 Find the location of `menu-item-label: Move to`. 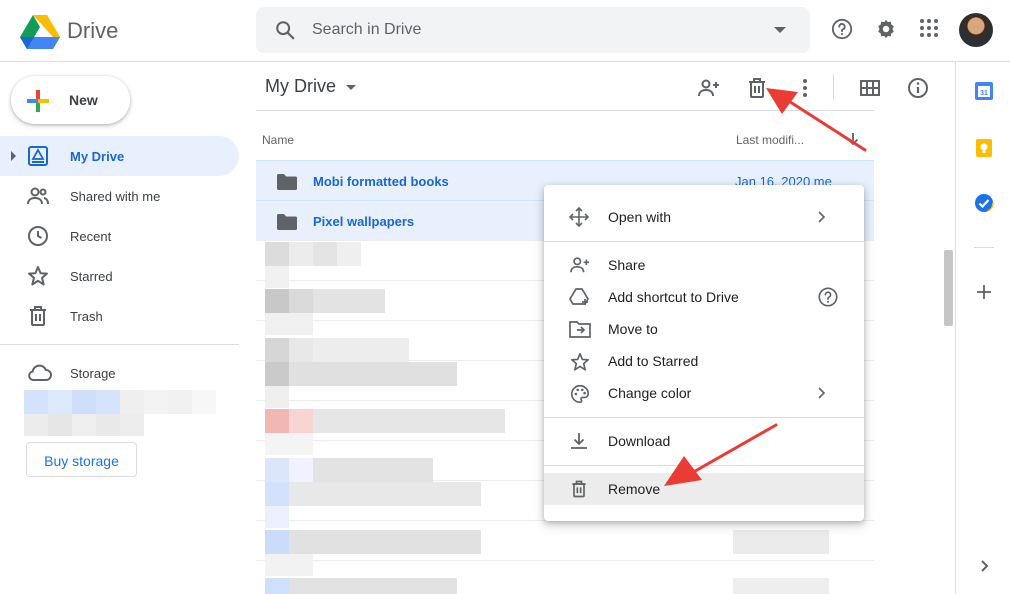

menu-item-label: Move to is located at coordinates (633, 329).